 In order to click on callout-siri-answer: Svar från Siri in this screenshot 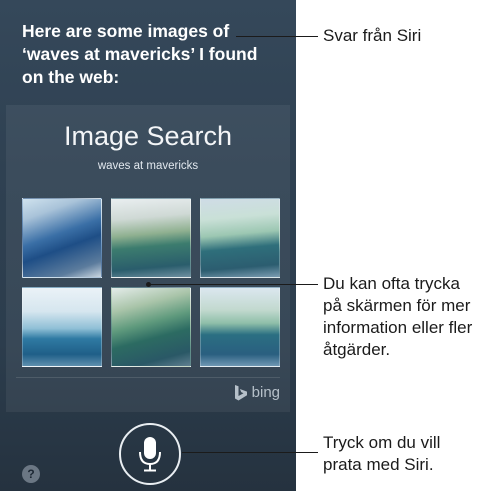, I will do `click(372, 35)`.